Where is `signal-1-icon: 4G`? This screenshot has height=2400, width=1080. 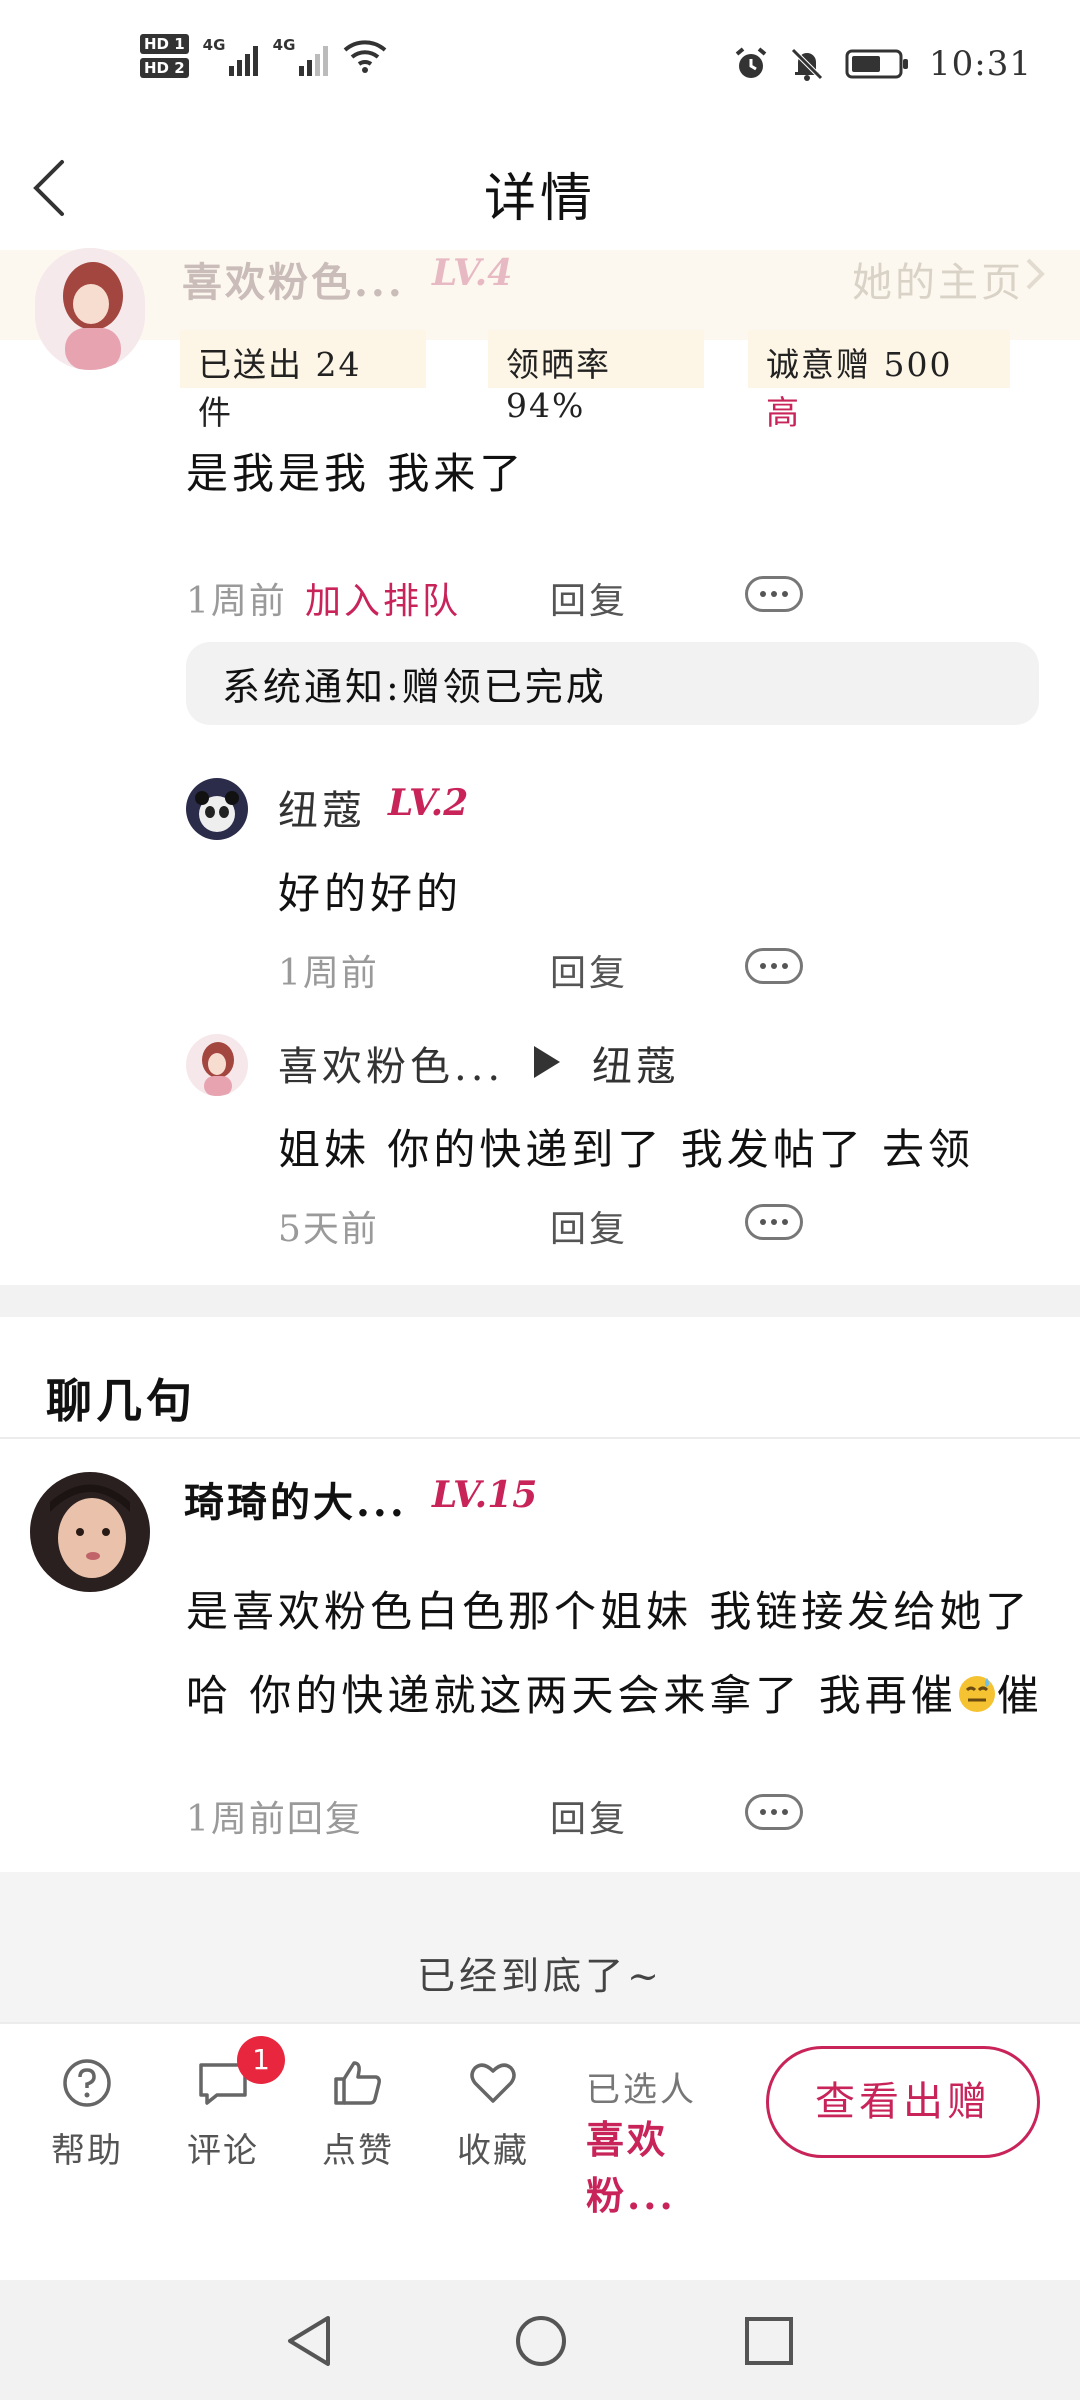 signal-1-icon: 4G is located at coordinates (231, 56).